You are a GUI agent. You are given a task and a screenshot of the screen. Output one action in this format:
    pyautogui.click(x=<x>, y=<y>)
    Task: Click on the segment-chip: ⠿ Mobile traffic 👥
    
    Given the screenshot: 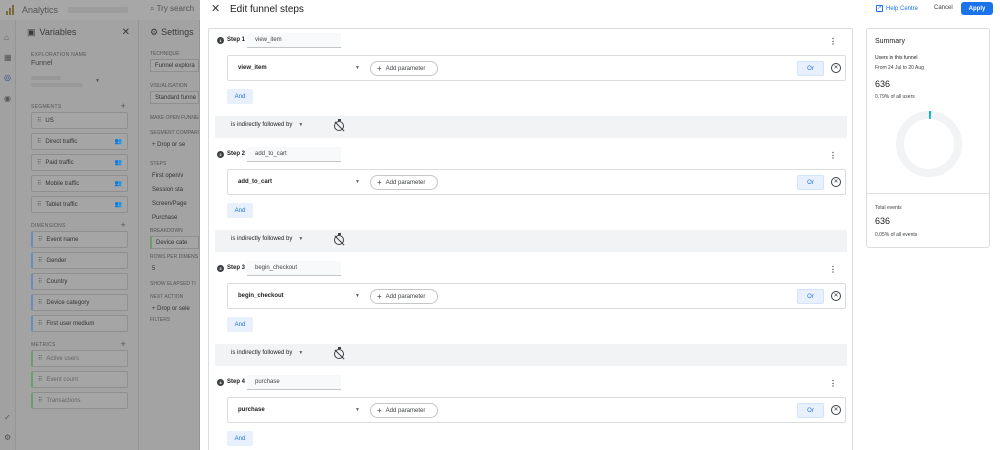 What is the action you would take?
    pyautogui.click(x=79, y=183)
    